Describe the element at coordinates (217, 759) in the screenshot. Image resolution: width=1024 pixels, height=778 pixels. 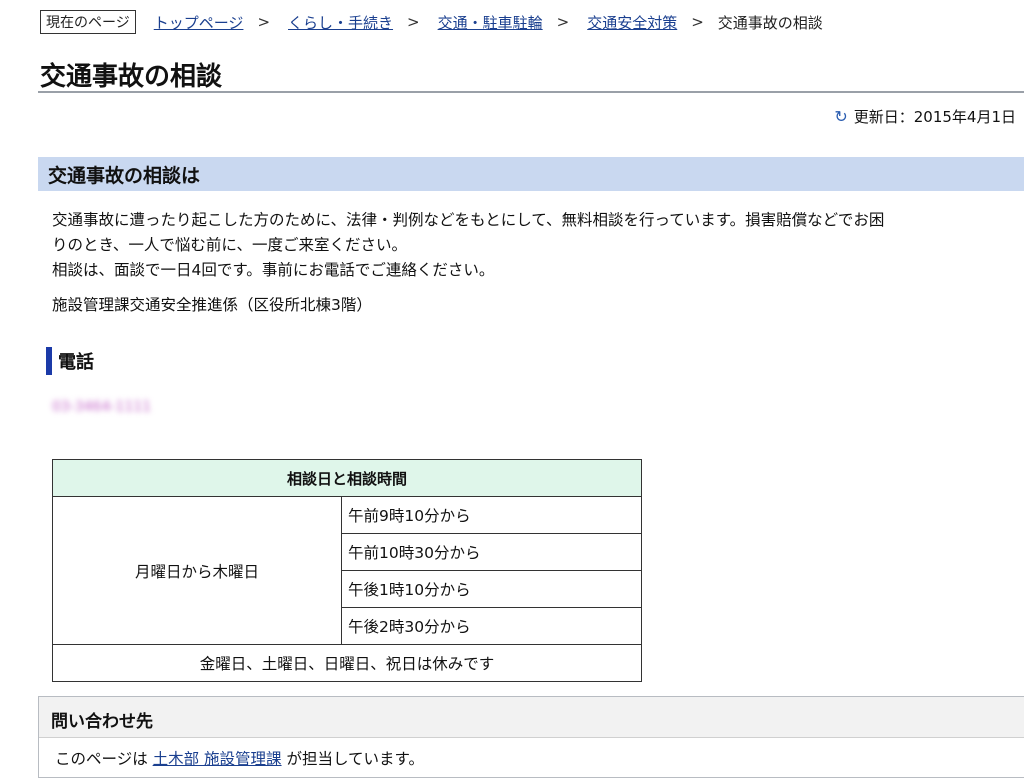
I see `department-link: 土木部 施設管理課` at that location.